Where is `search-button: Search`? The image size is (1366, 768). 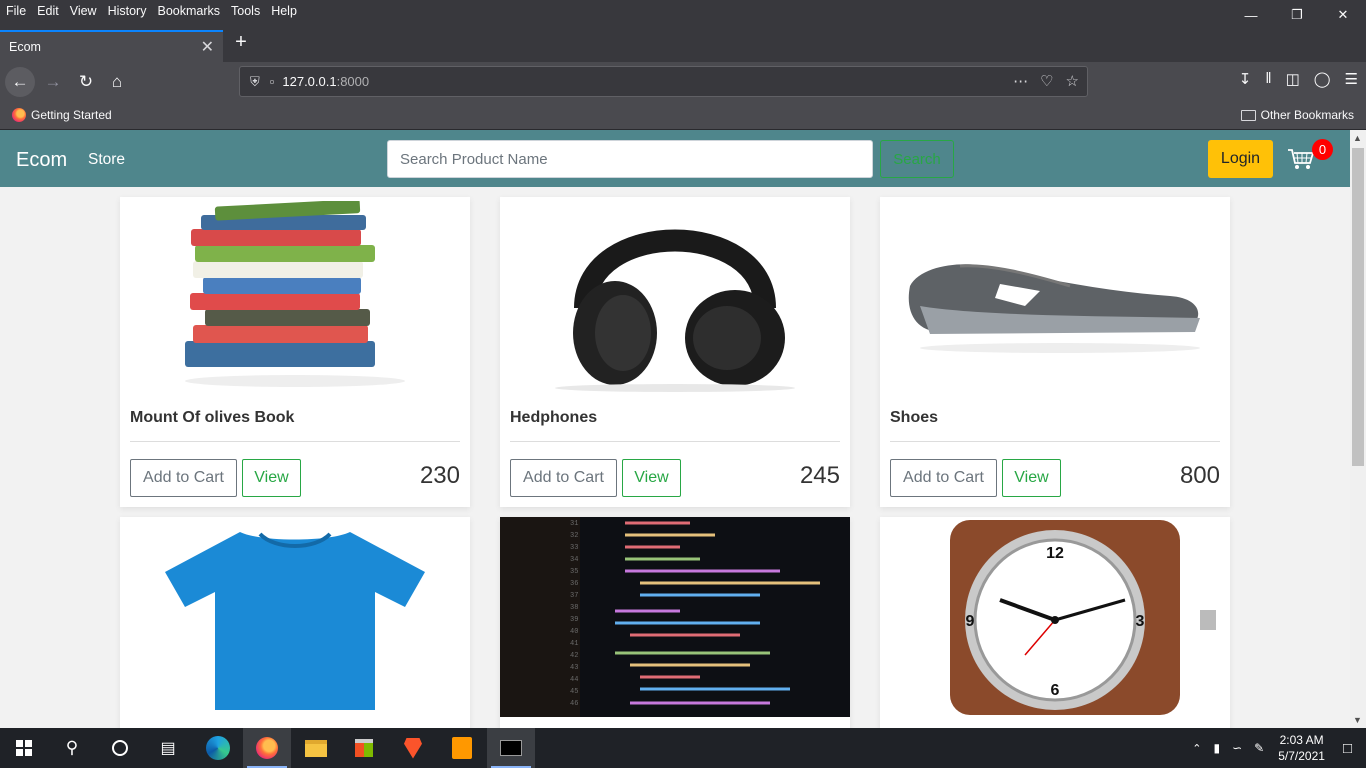
search-button: Search is located at coordinates (917, 159).